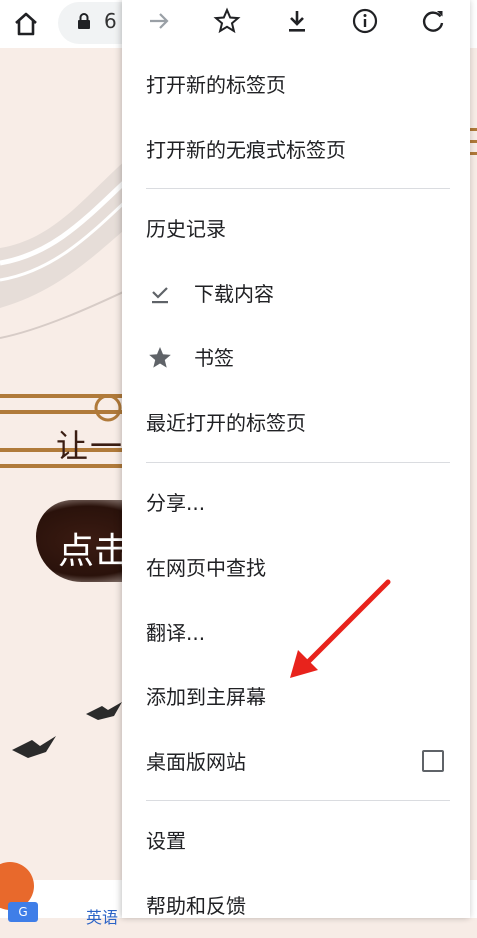 This screenshot has width=477, height=938. I want to click on star-icon, so click(227, 21).